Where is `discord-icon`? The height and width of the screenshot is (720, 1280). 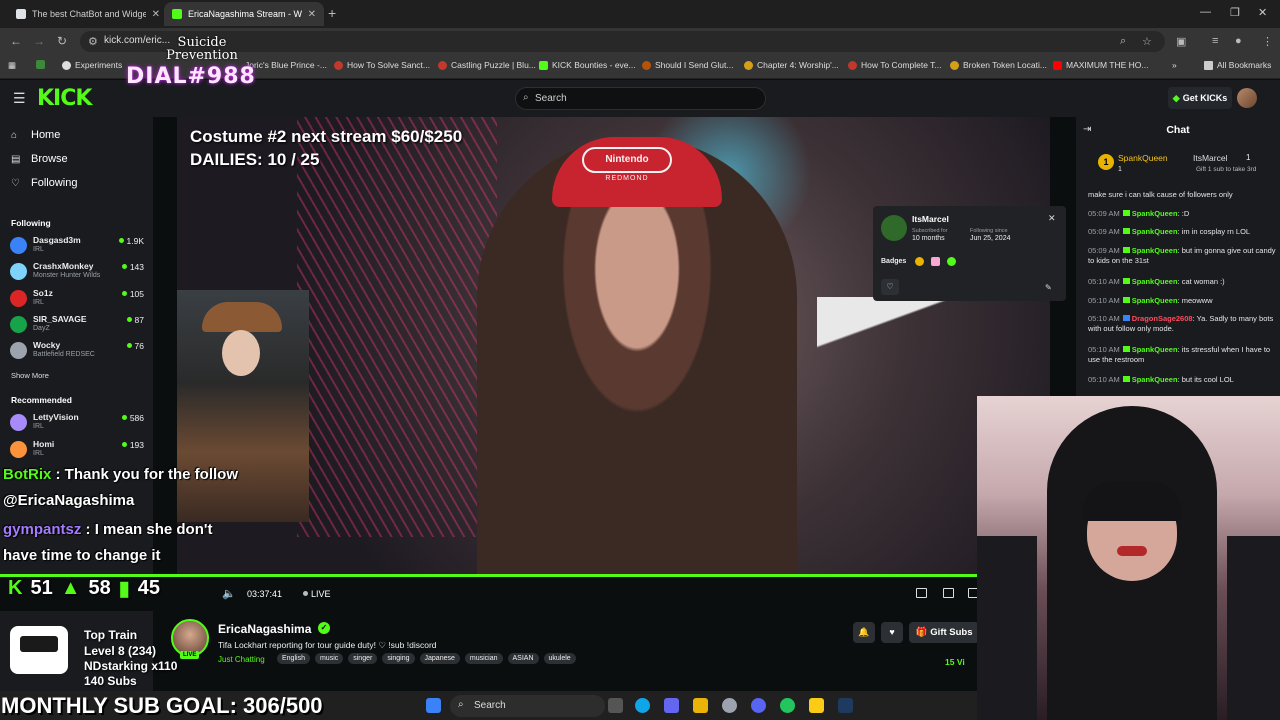 discord-icon is located at coordinates (758, 705).